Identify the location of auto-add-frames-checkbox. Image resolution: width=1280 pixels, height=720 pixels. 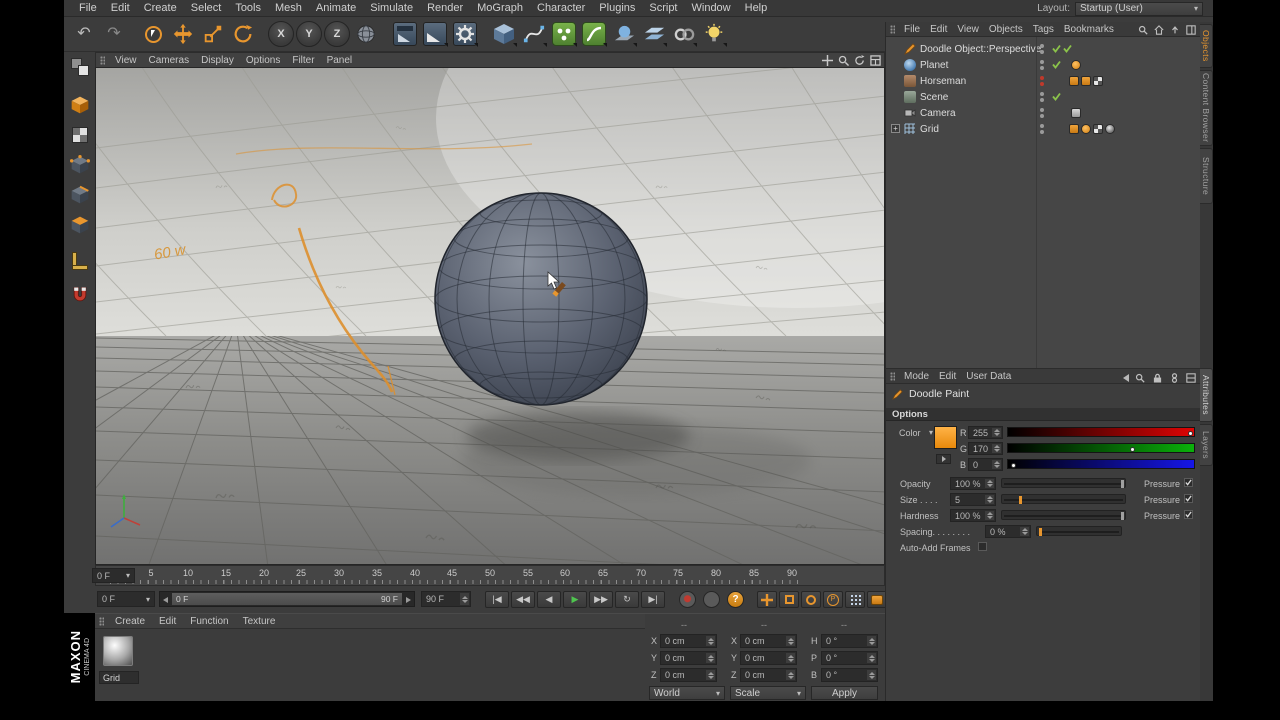
(982, 546).